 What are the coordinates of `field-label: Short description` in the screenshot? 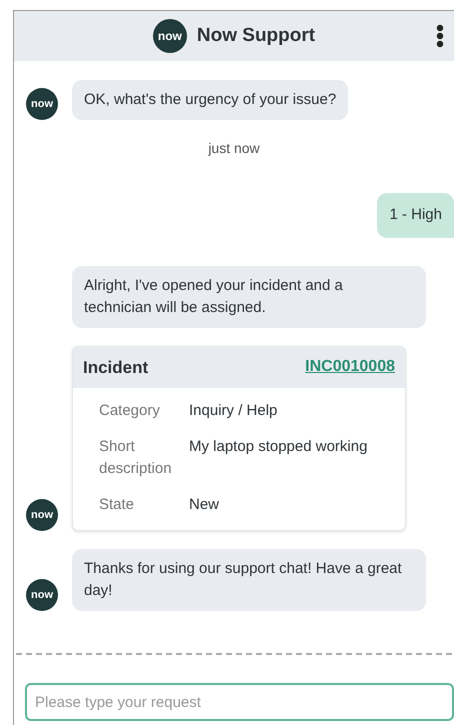 It's located at (136, 458).